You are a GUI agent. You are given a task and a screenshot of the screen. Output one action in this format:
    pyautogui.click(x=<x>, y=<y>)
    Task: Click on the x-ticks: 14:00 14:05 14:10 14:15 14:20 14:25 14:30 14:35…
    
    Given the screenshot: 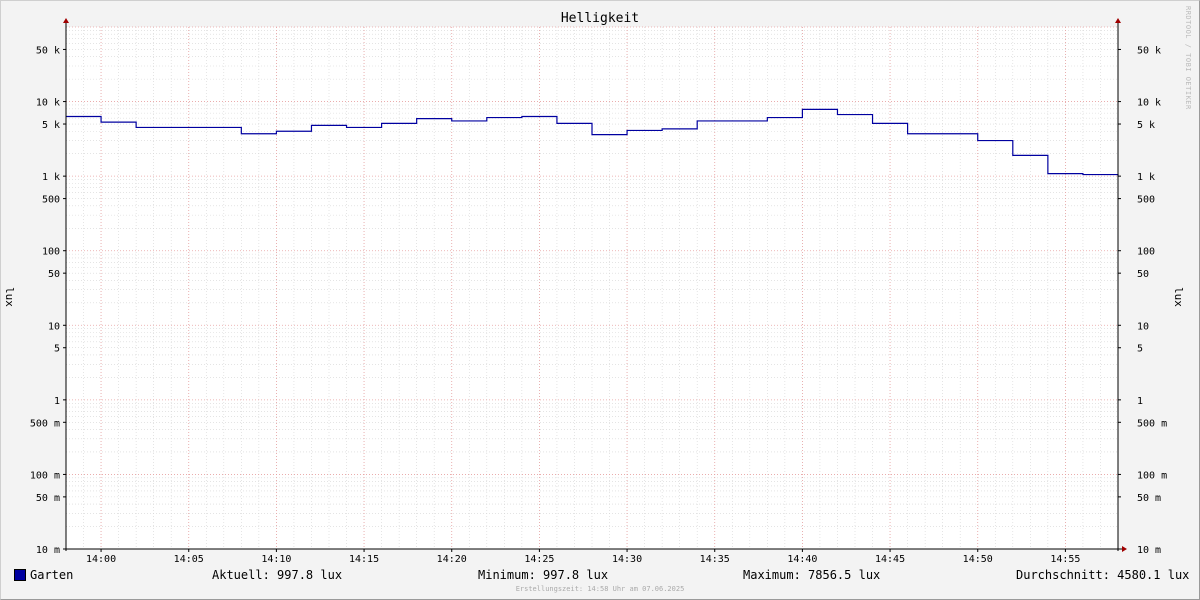 What is the action you would take?
    pyautogui.click(x=583, y=557)
    